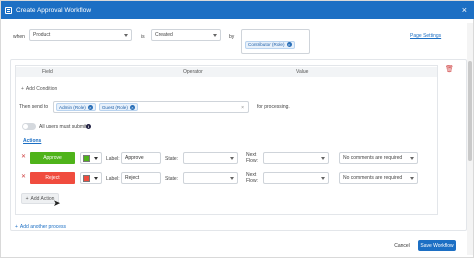 The image size is (474, 258). Describe the element at coordinates (464, 10) in the screenshot. I see `close-icon: ×` at that location.